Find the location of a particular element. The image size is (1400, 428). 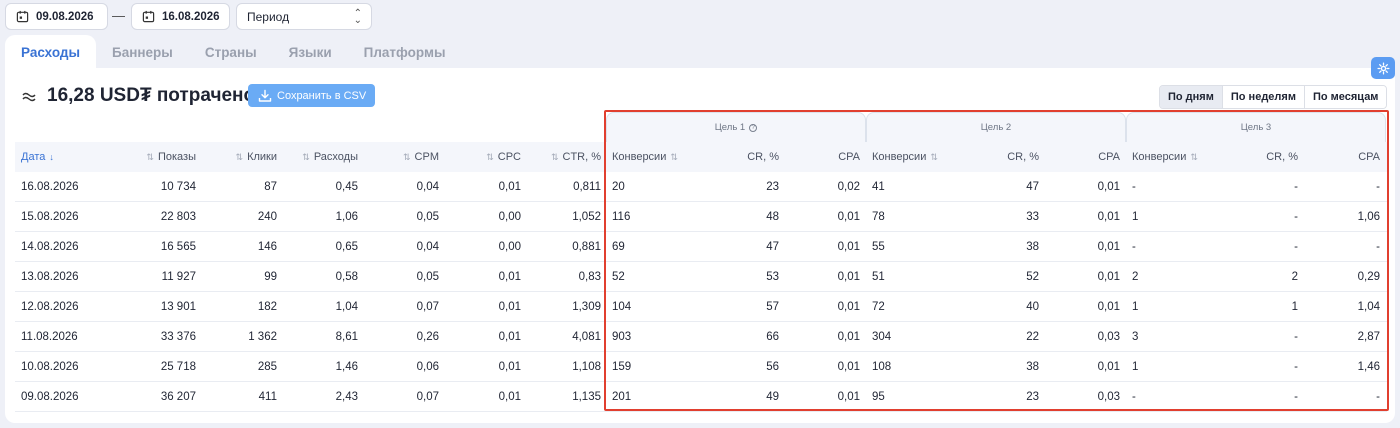

cell-date: 09.08.2026 is located at coordinates (50, 397).